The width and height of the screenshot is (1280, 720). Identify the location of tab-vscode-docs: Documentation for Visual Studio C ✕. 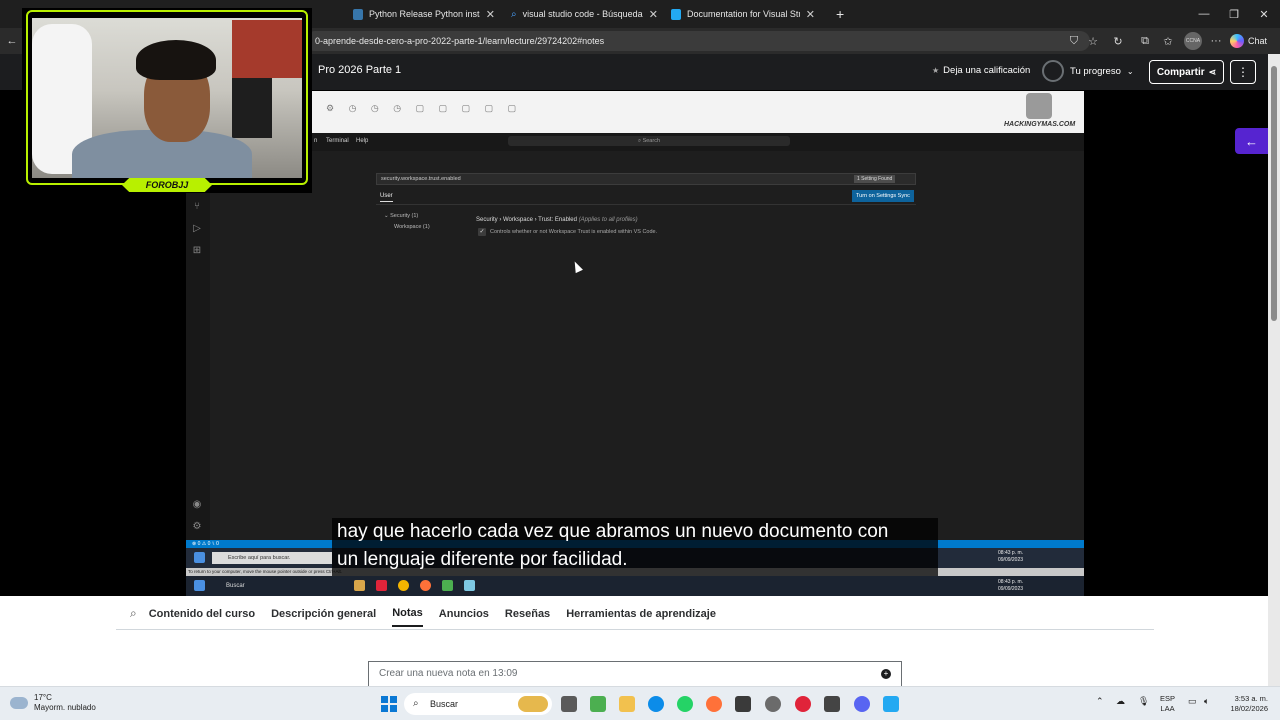
(743, 14).